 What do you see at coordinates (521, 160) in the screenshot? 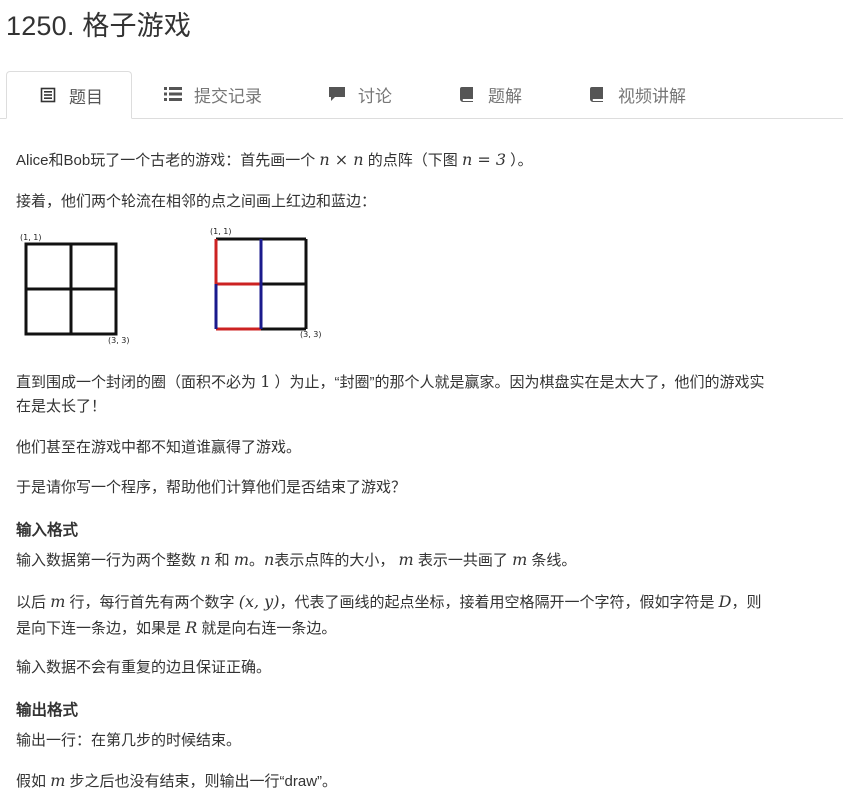
I see `intro-text-c: ）。` at bounding box center [521, 160].